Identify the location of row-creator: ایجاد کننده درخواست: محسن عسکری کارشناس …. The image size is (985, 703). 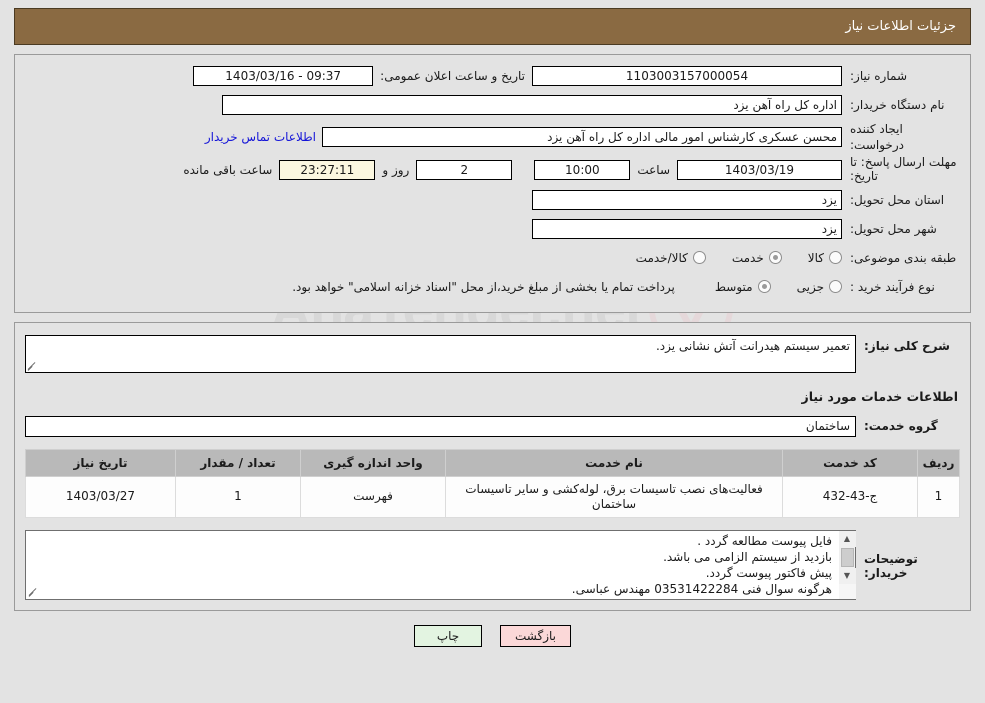
(492, 137).